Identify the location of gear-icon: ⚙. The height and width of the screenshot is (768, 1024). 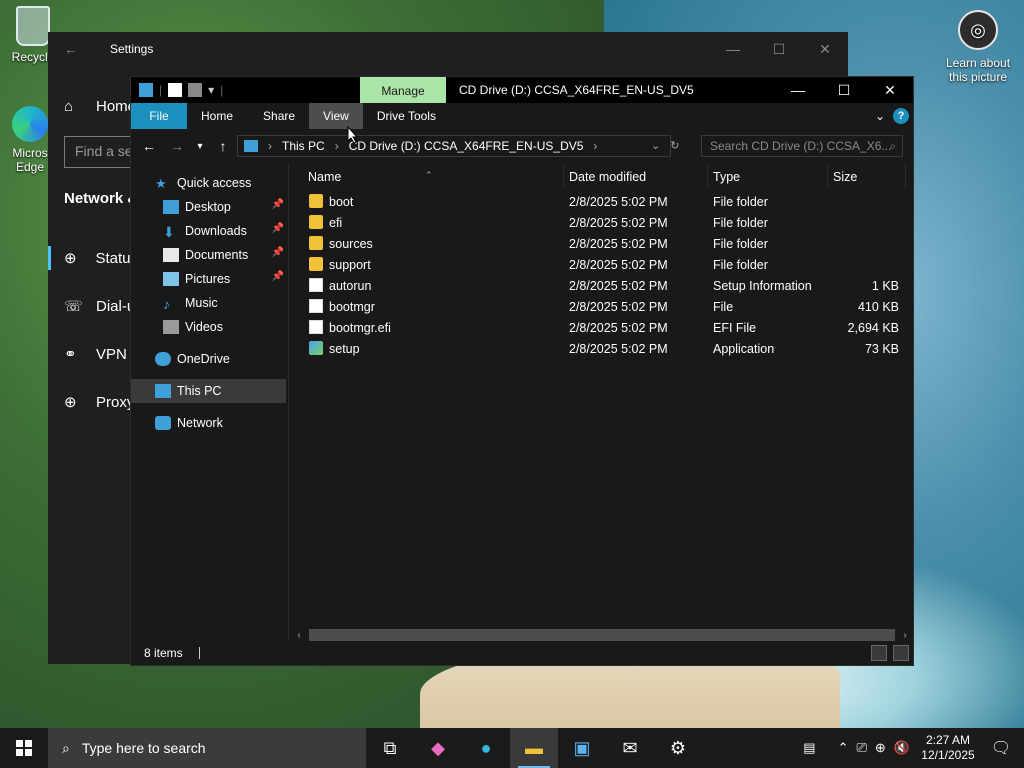
(678, 747).